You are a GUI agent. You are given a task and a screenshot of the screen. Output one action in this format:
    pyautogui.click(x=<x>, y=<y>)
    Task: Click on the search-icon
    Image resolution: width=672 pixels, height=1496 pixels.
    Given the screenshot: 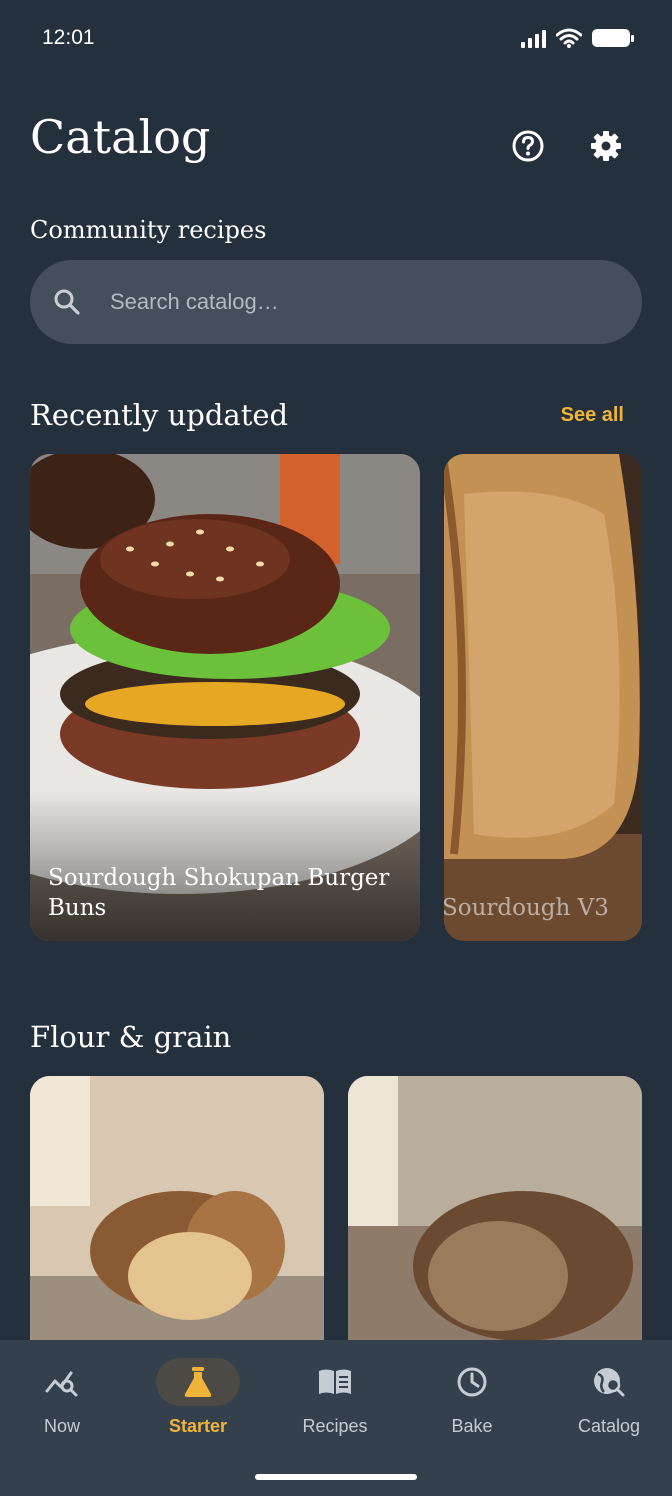 What is the action you would take?
    pyautogui.click(x=67, y=302)
    